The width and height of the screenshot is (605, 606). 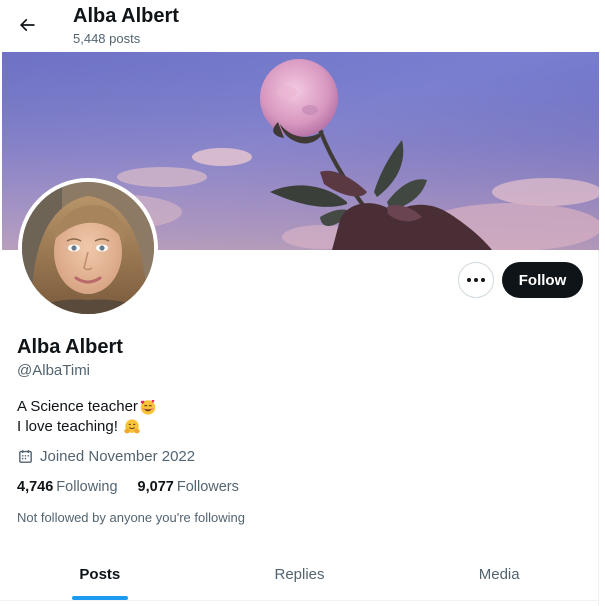 What do you see at coordinates (87, 487) in the screenshot?
I see `following-label: Following` at bounding box center [87, 487].